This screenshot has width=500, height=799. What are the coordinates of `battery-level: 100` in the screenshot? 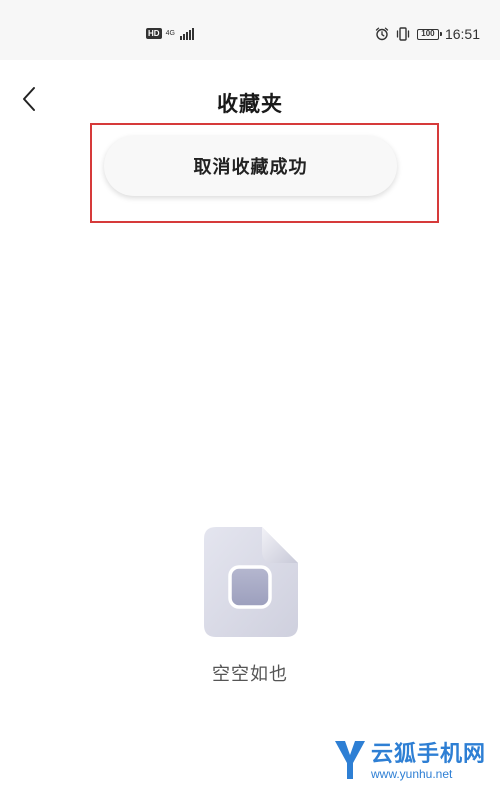 It's located at (428, 33).